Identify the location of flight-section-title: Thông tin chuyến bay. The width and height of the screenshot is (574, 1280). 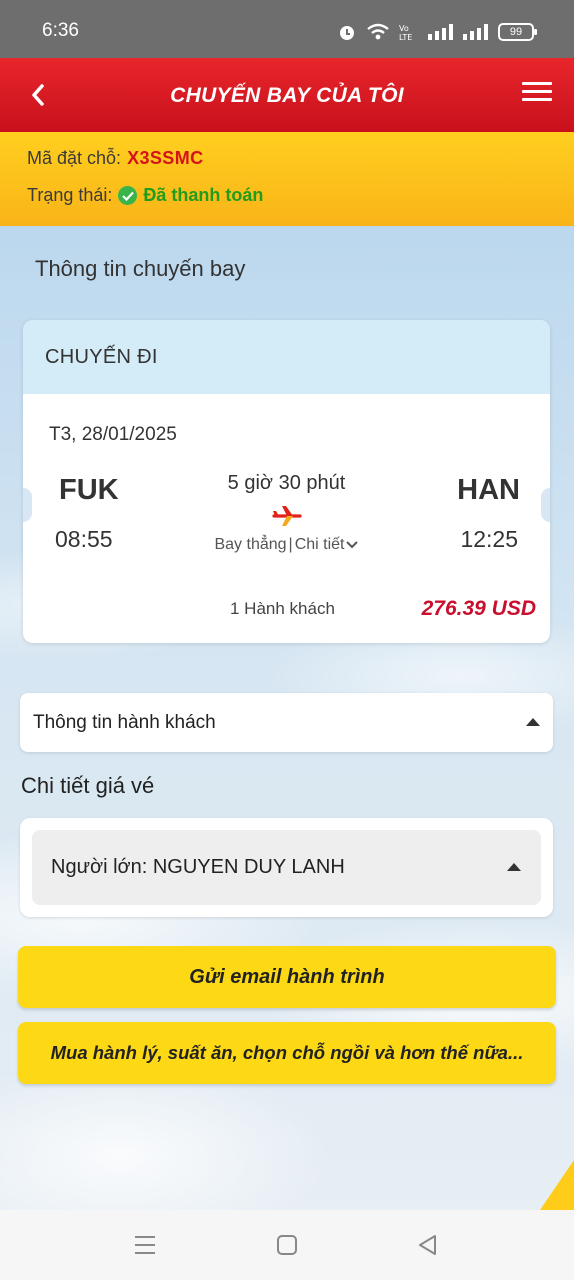
(140, 268).